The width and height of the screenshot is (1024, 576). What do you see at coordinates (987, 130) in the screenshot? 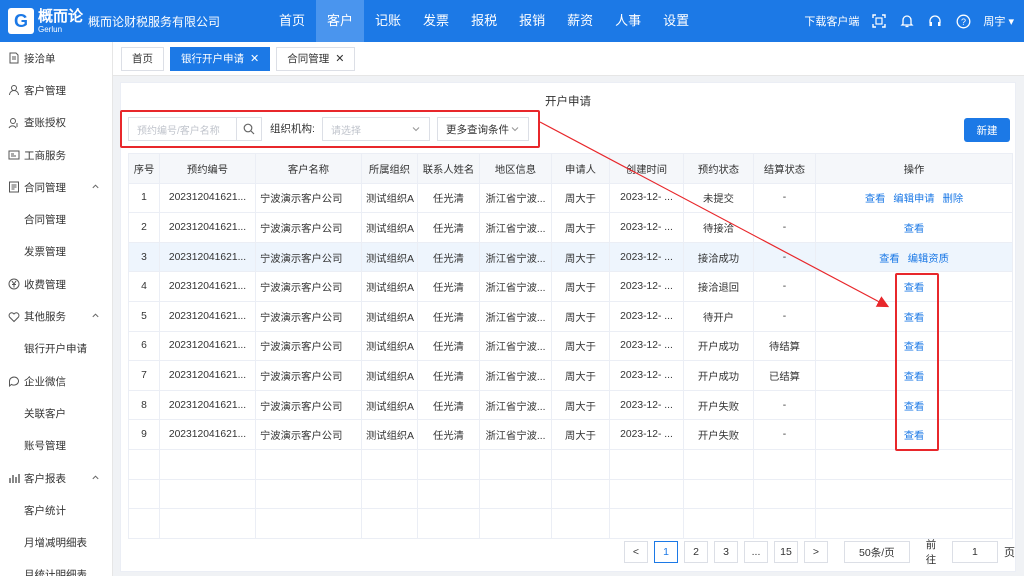
I see `new-button: 新建` at bounding box center [987, 130].